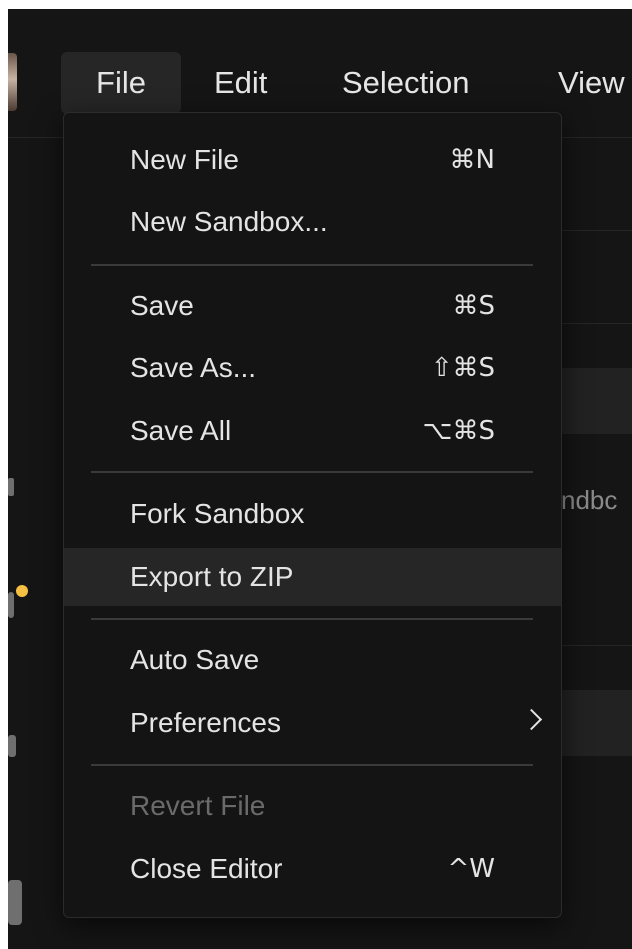 The height and width of the screenshot is (949, 632). I want to click on menu-item-shortcut: ⌘N, so click(472, 160).